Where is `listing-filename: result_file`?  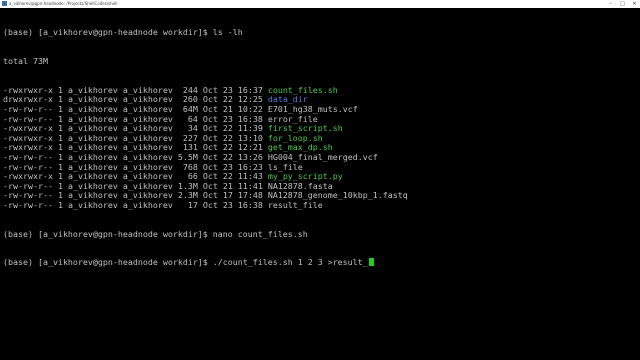
listing-filename: result_file is located at coordinates (295, 204).